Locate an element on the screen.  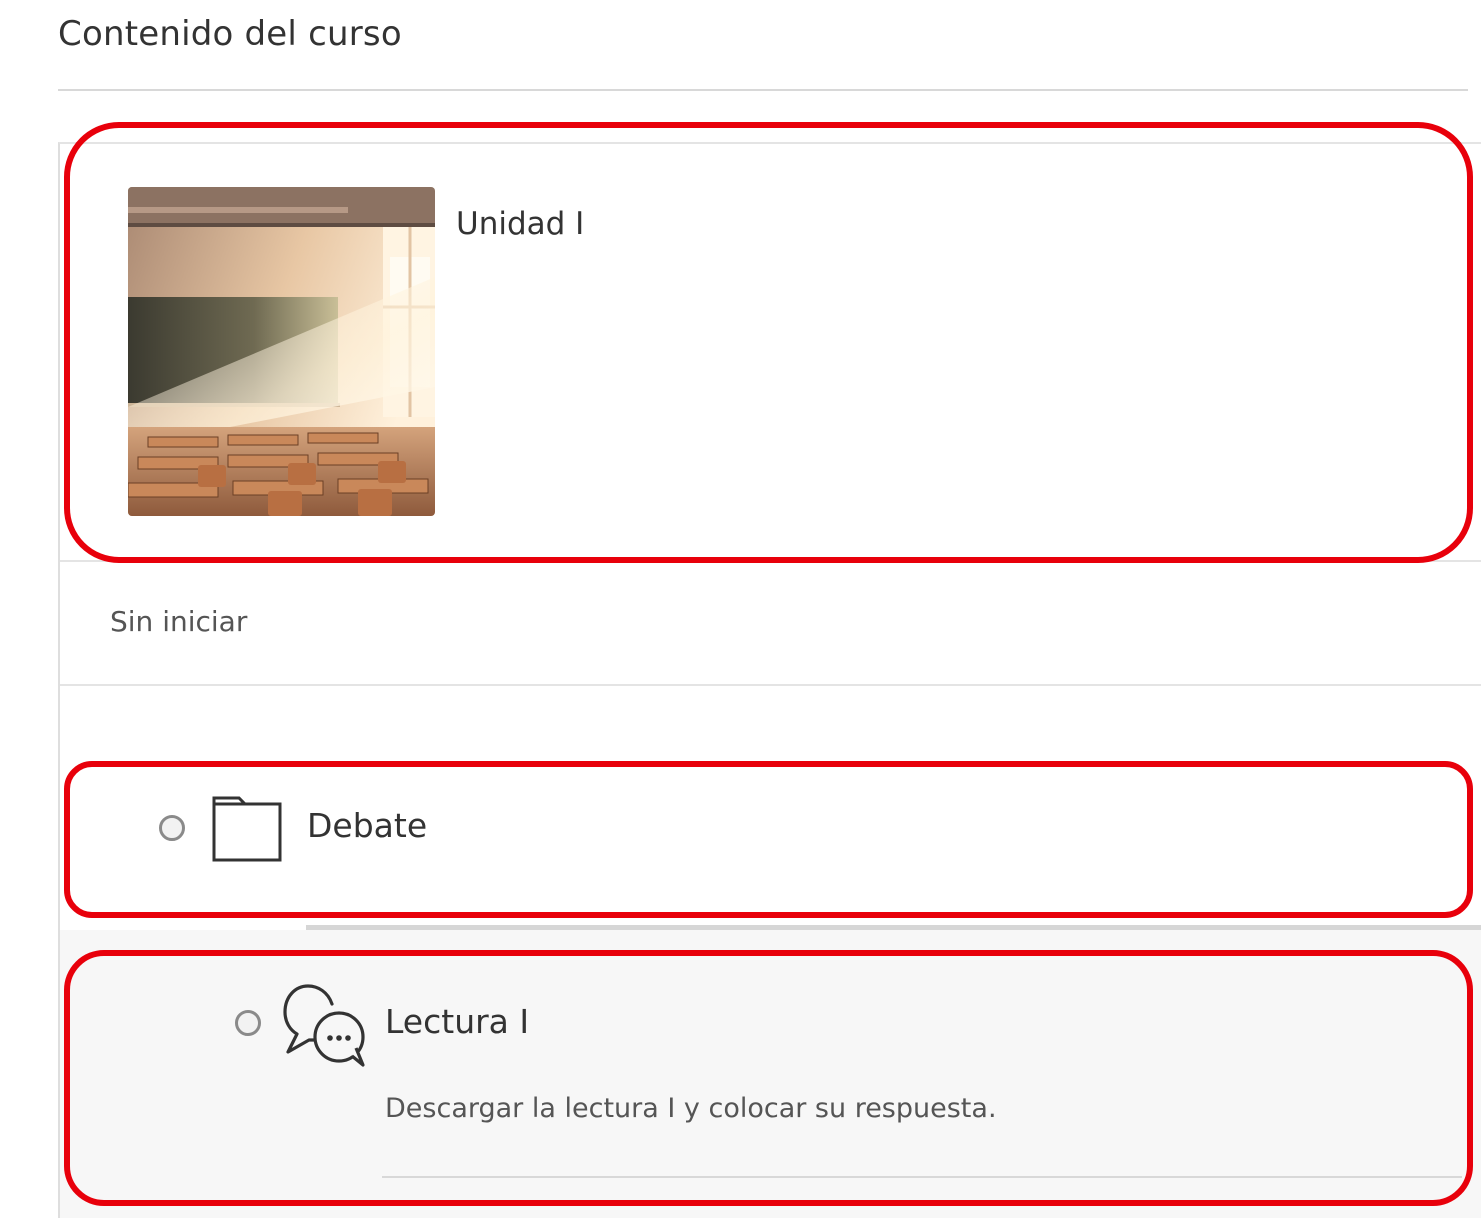
folder-icon is located at coordinates (247, 828).